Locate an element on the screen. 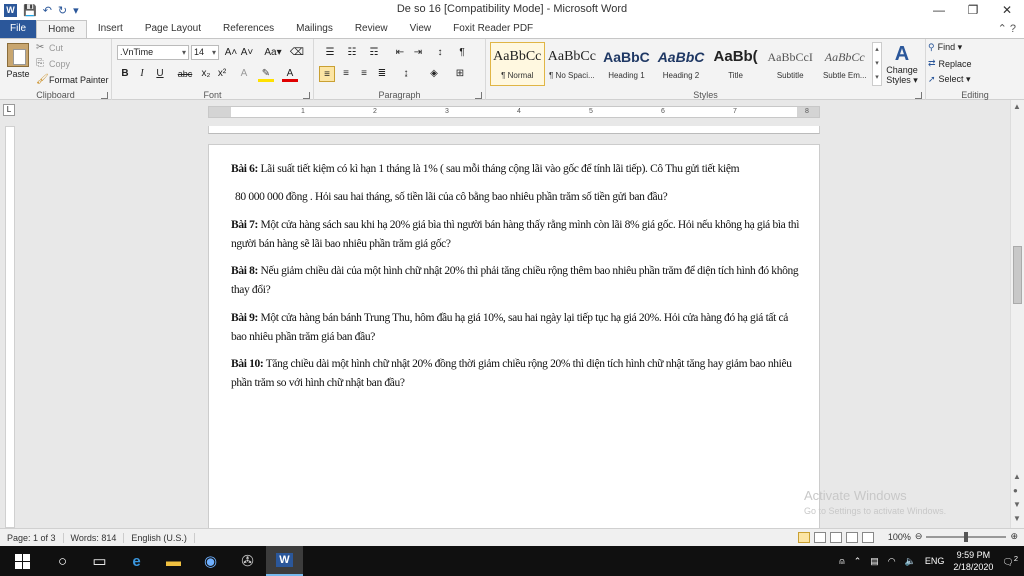  tab-insert: Insert is located at coordinates (110, 29).